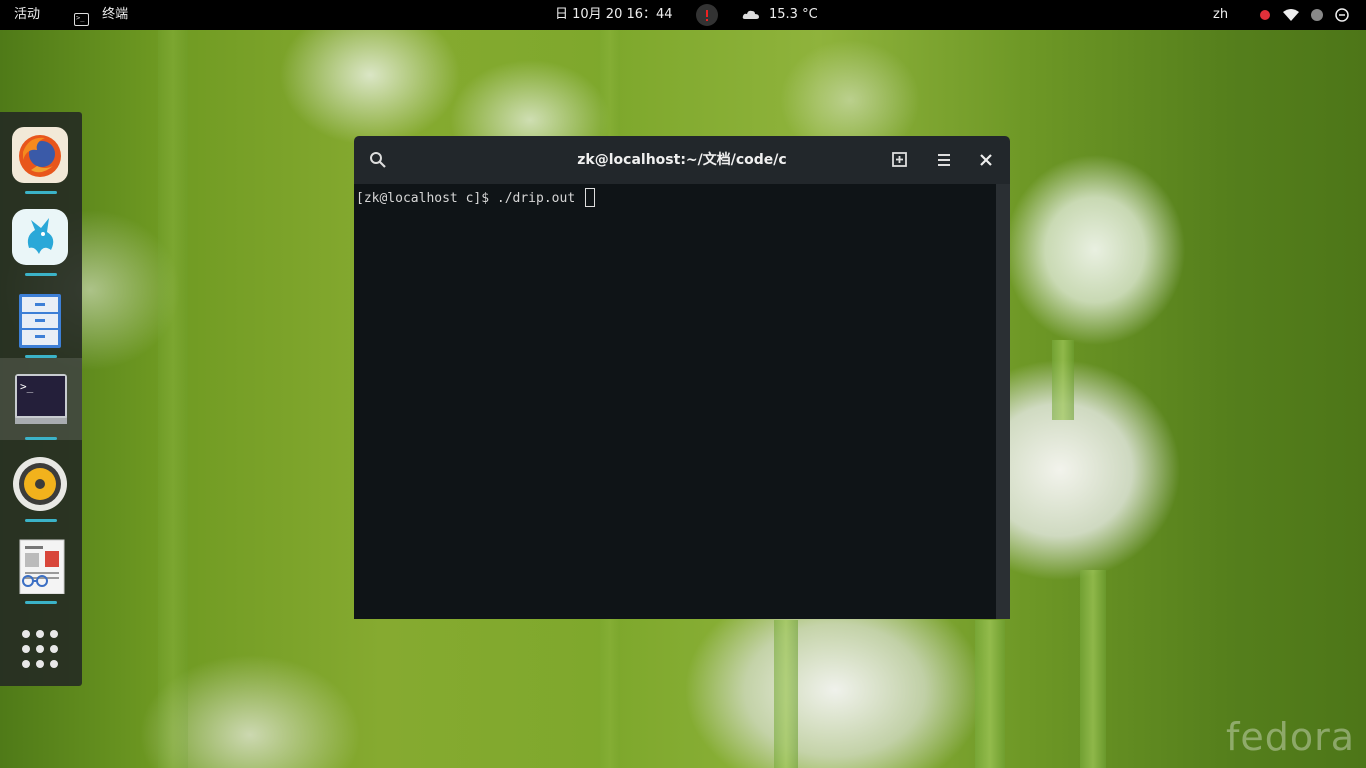 The image size is (1366, 768). I want to click on terminal-icon: >_, so click(41, 399).